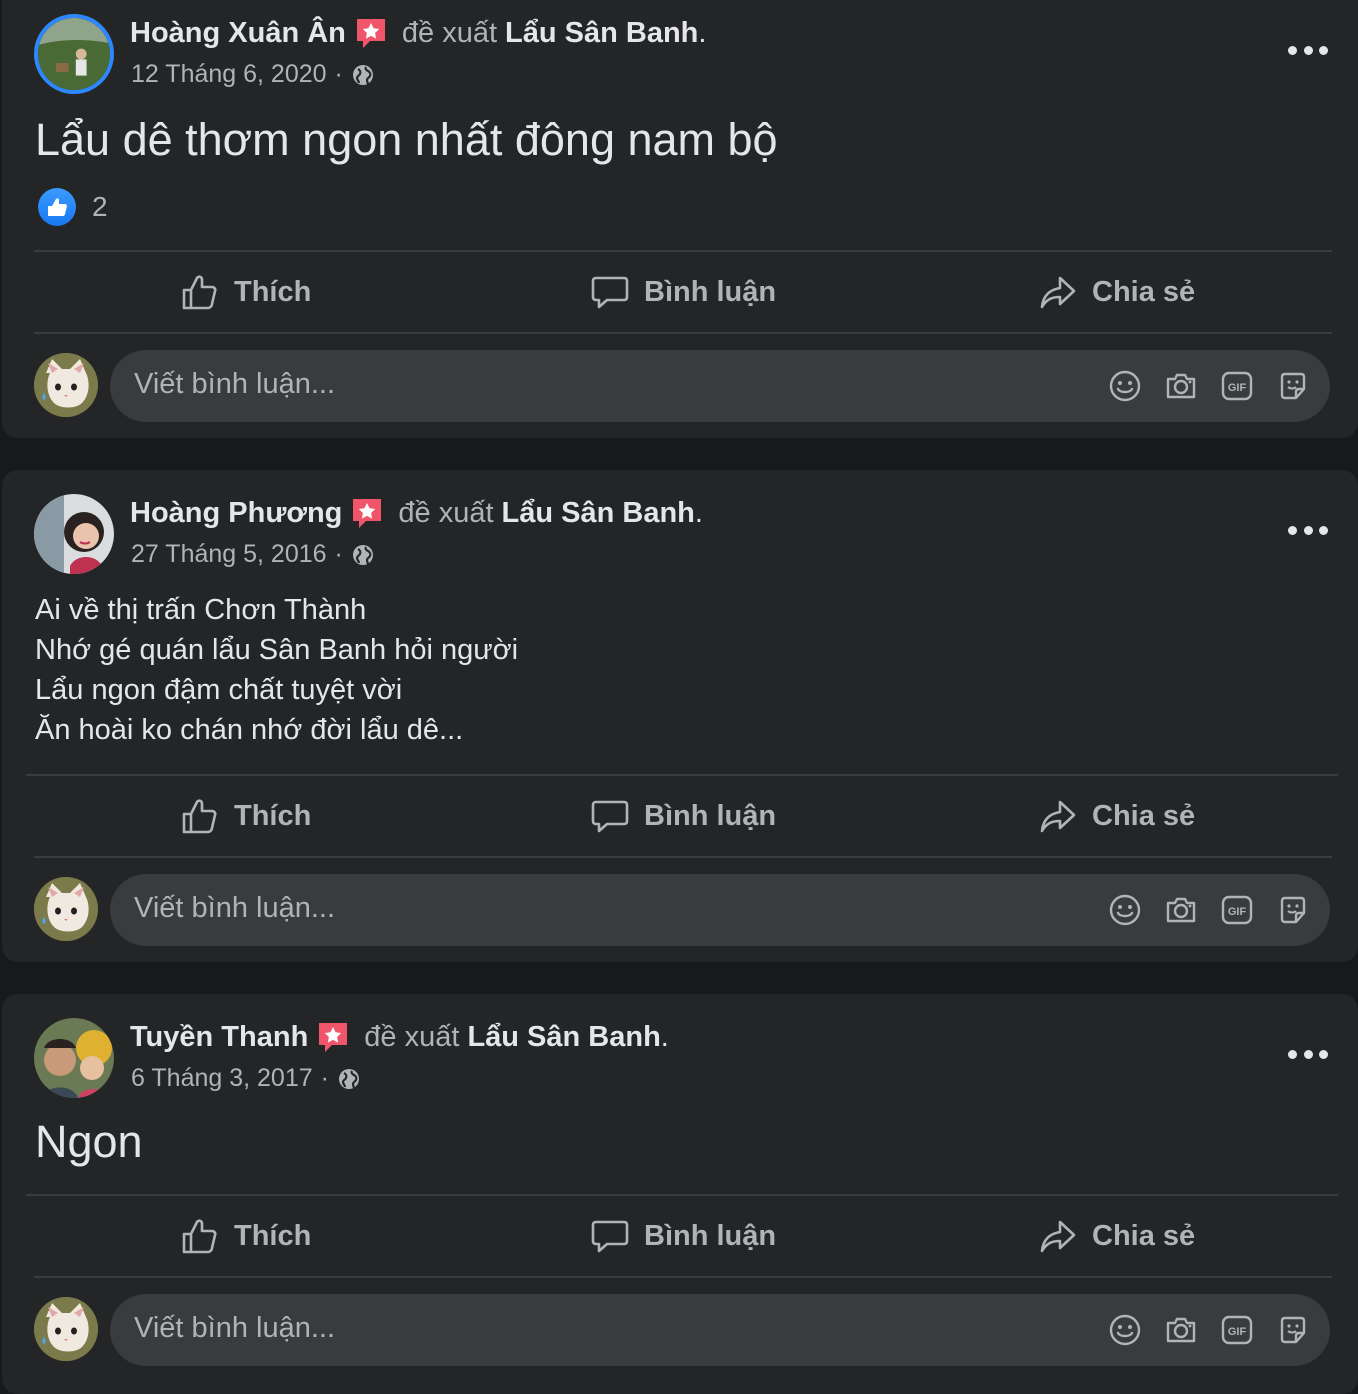  Describe the element at coordinates (200, 292) in the screenshot. I see `thumbs-up-icon` at that location.